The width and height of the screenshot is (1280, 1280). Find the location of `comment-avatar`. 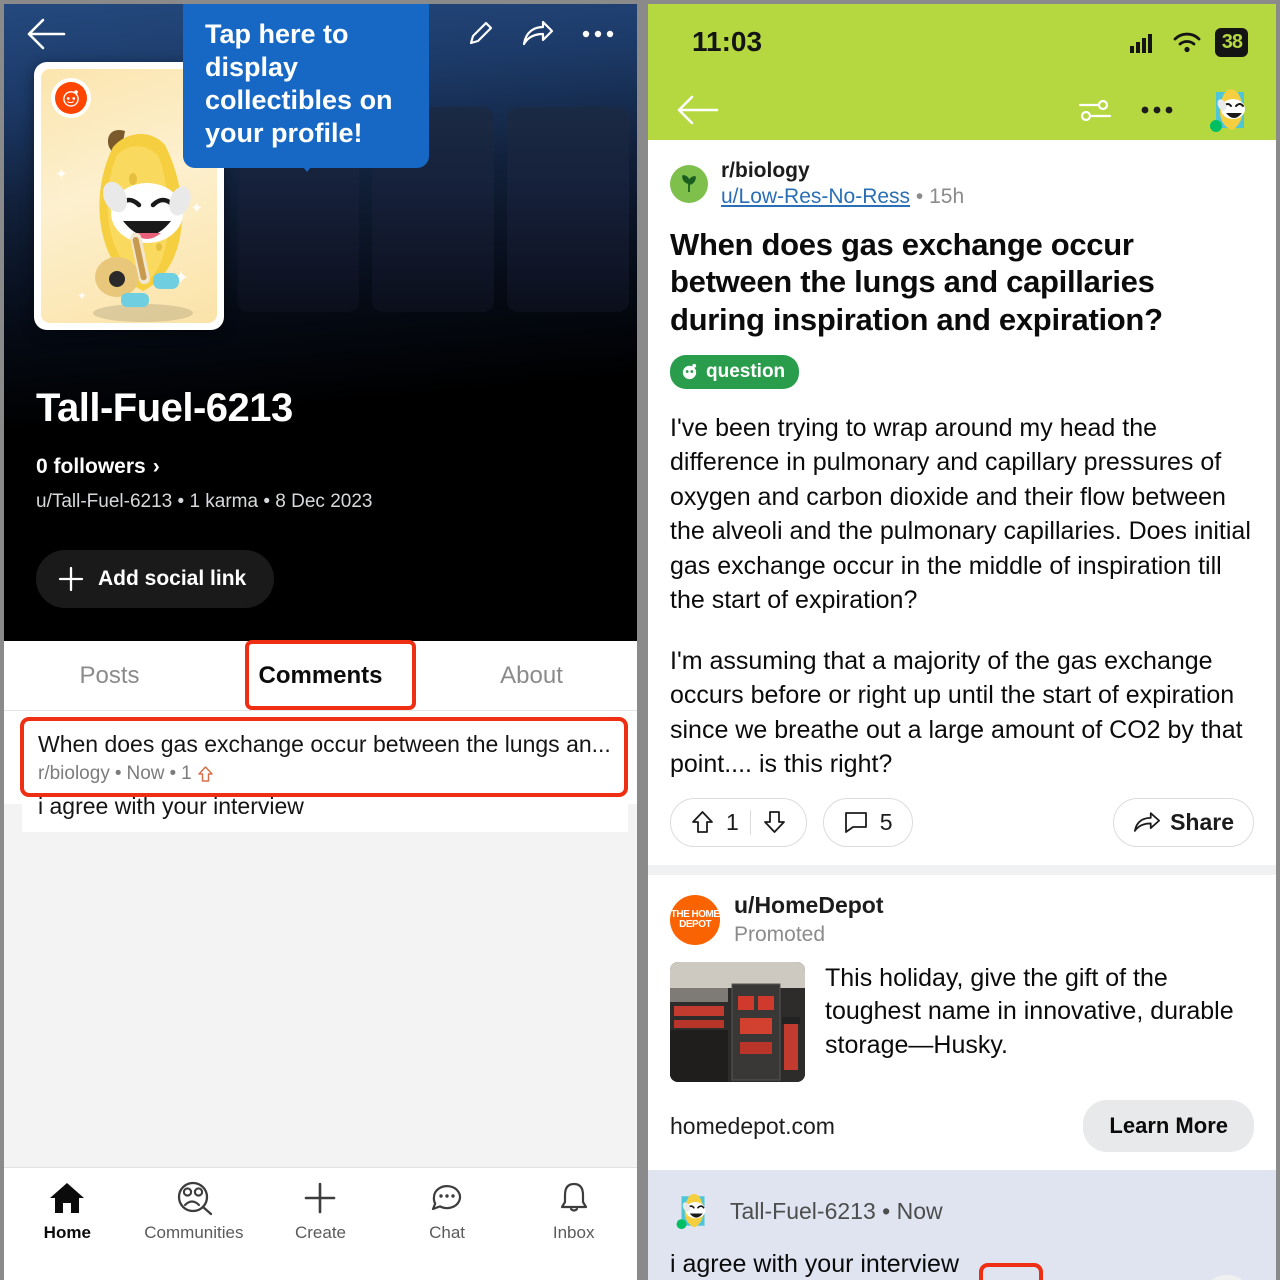

comment-avatar is located at coordinates (693, 1211).